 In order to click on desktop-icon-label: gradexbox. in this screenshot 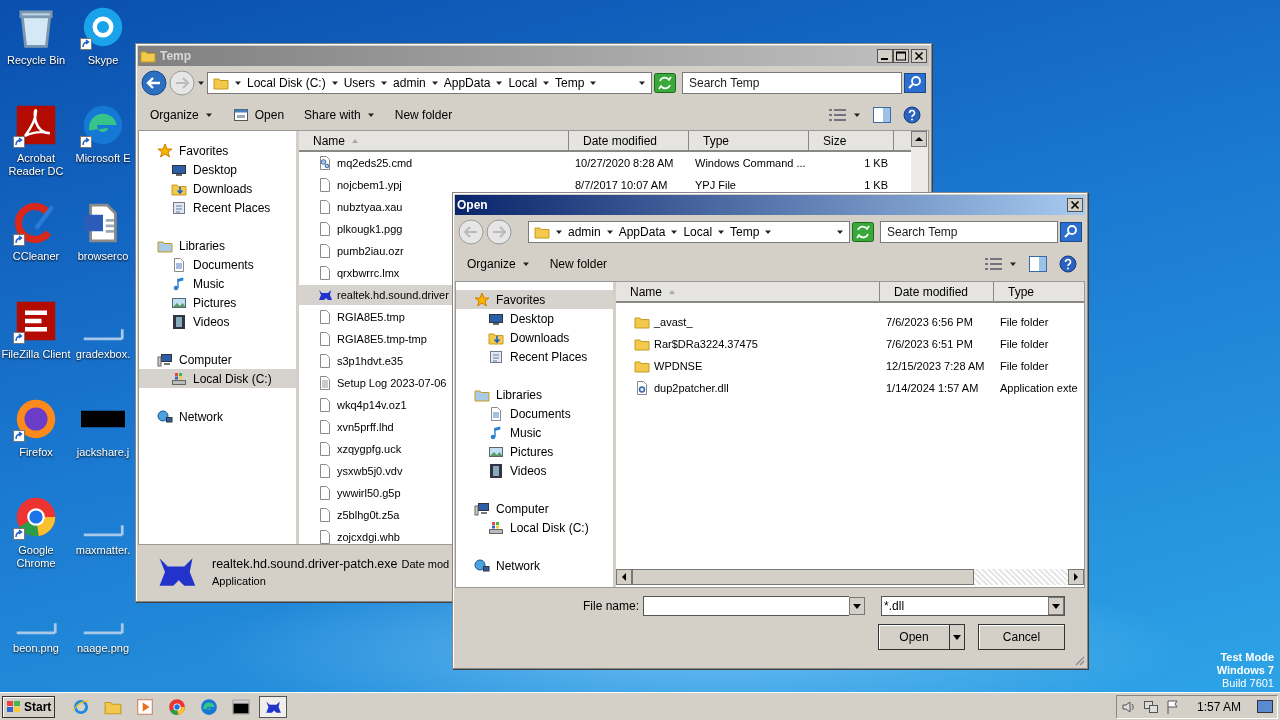, I will do `click(103, 354)`.